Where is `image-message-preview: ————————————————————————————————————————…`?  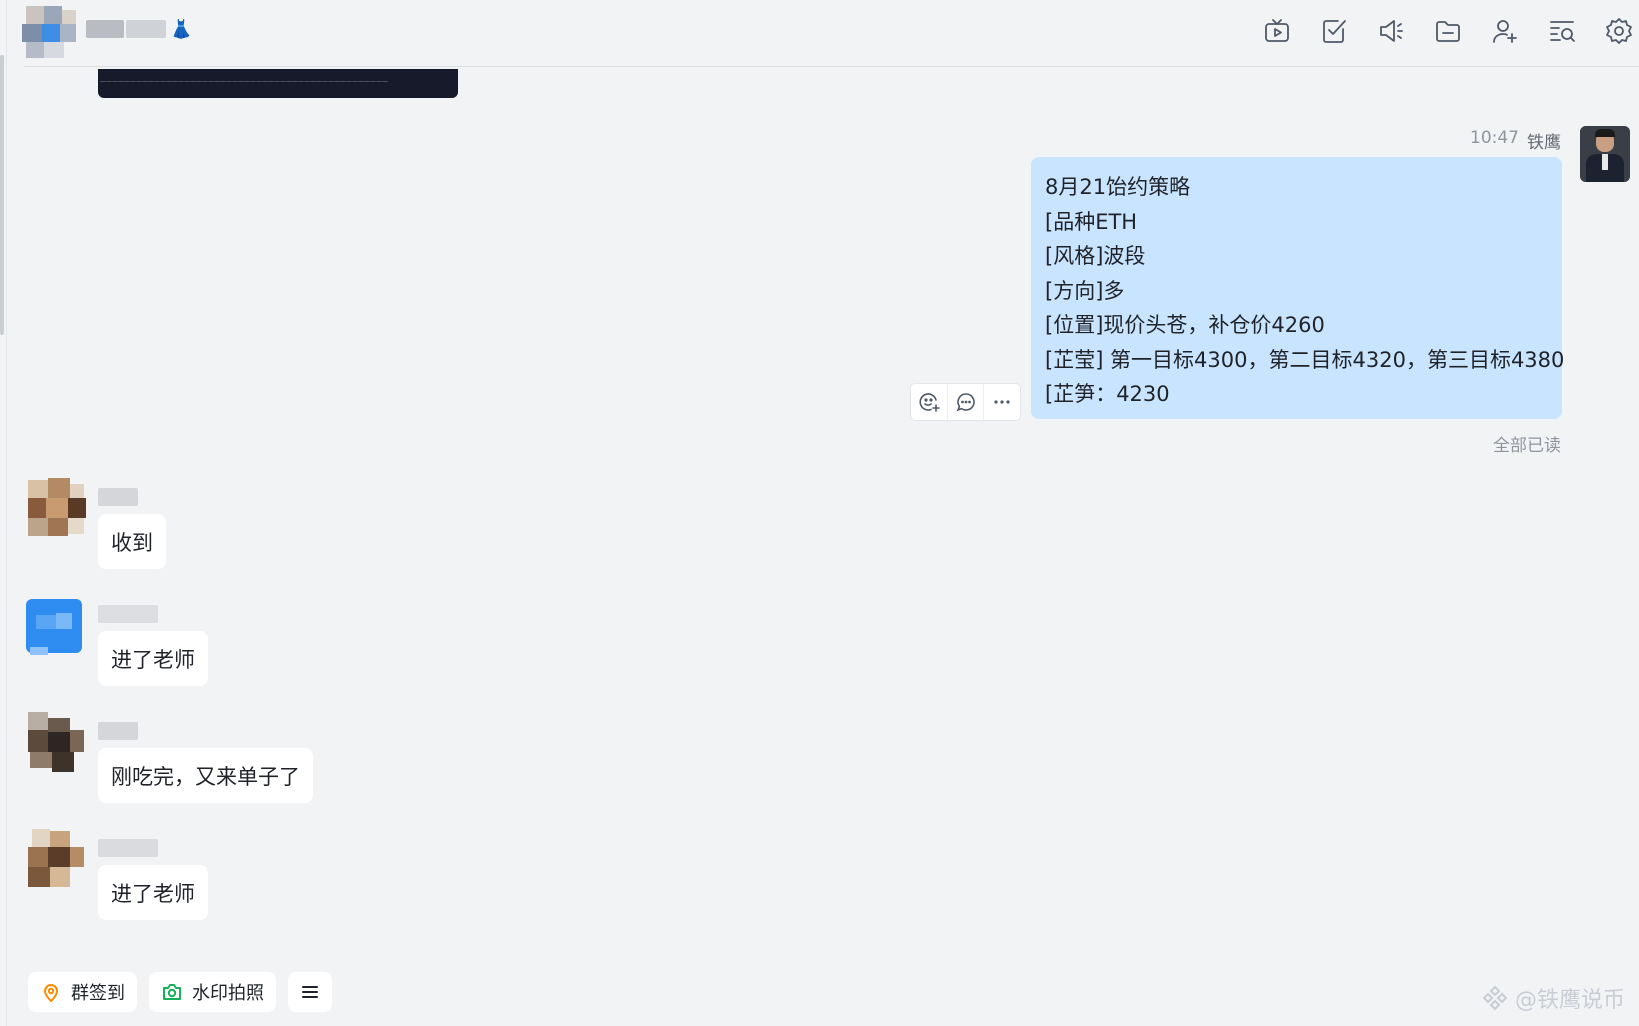 image-message-preview: ————————————————————————————————————————… is located at coordinates (278, 83).